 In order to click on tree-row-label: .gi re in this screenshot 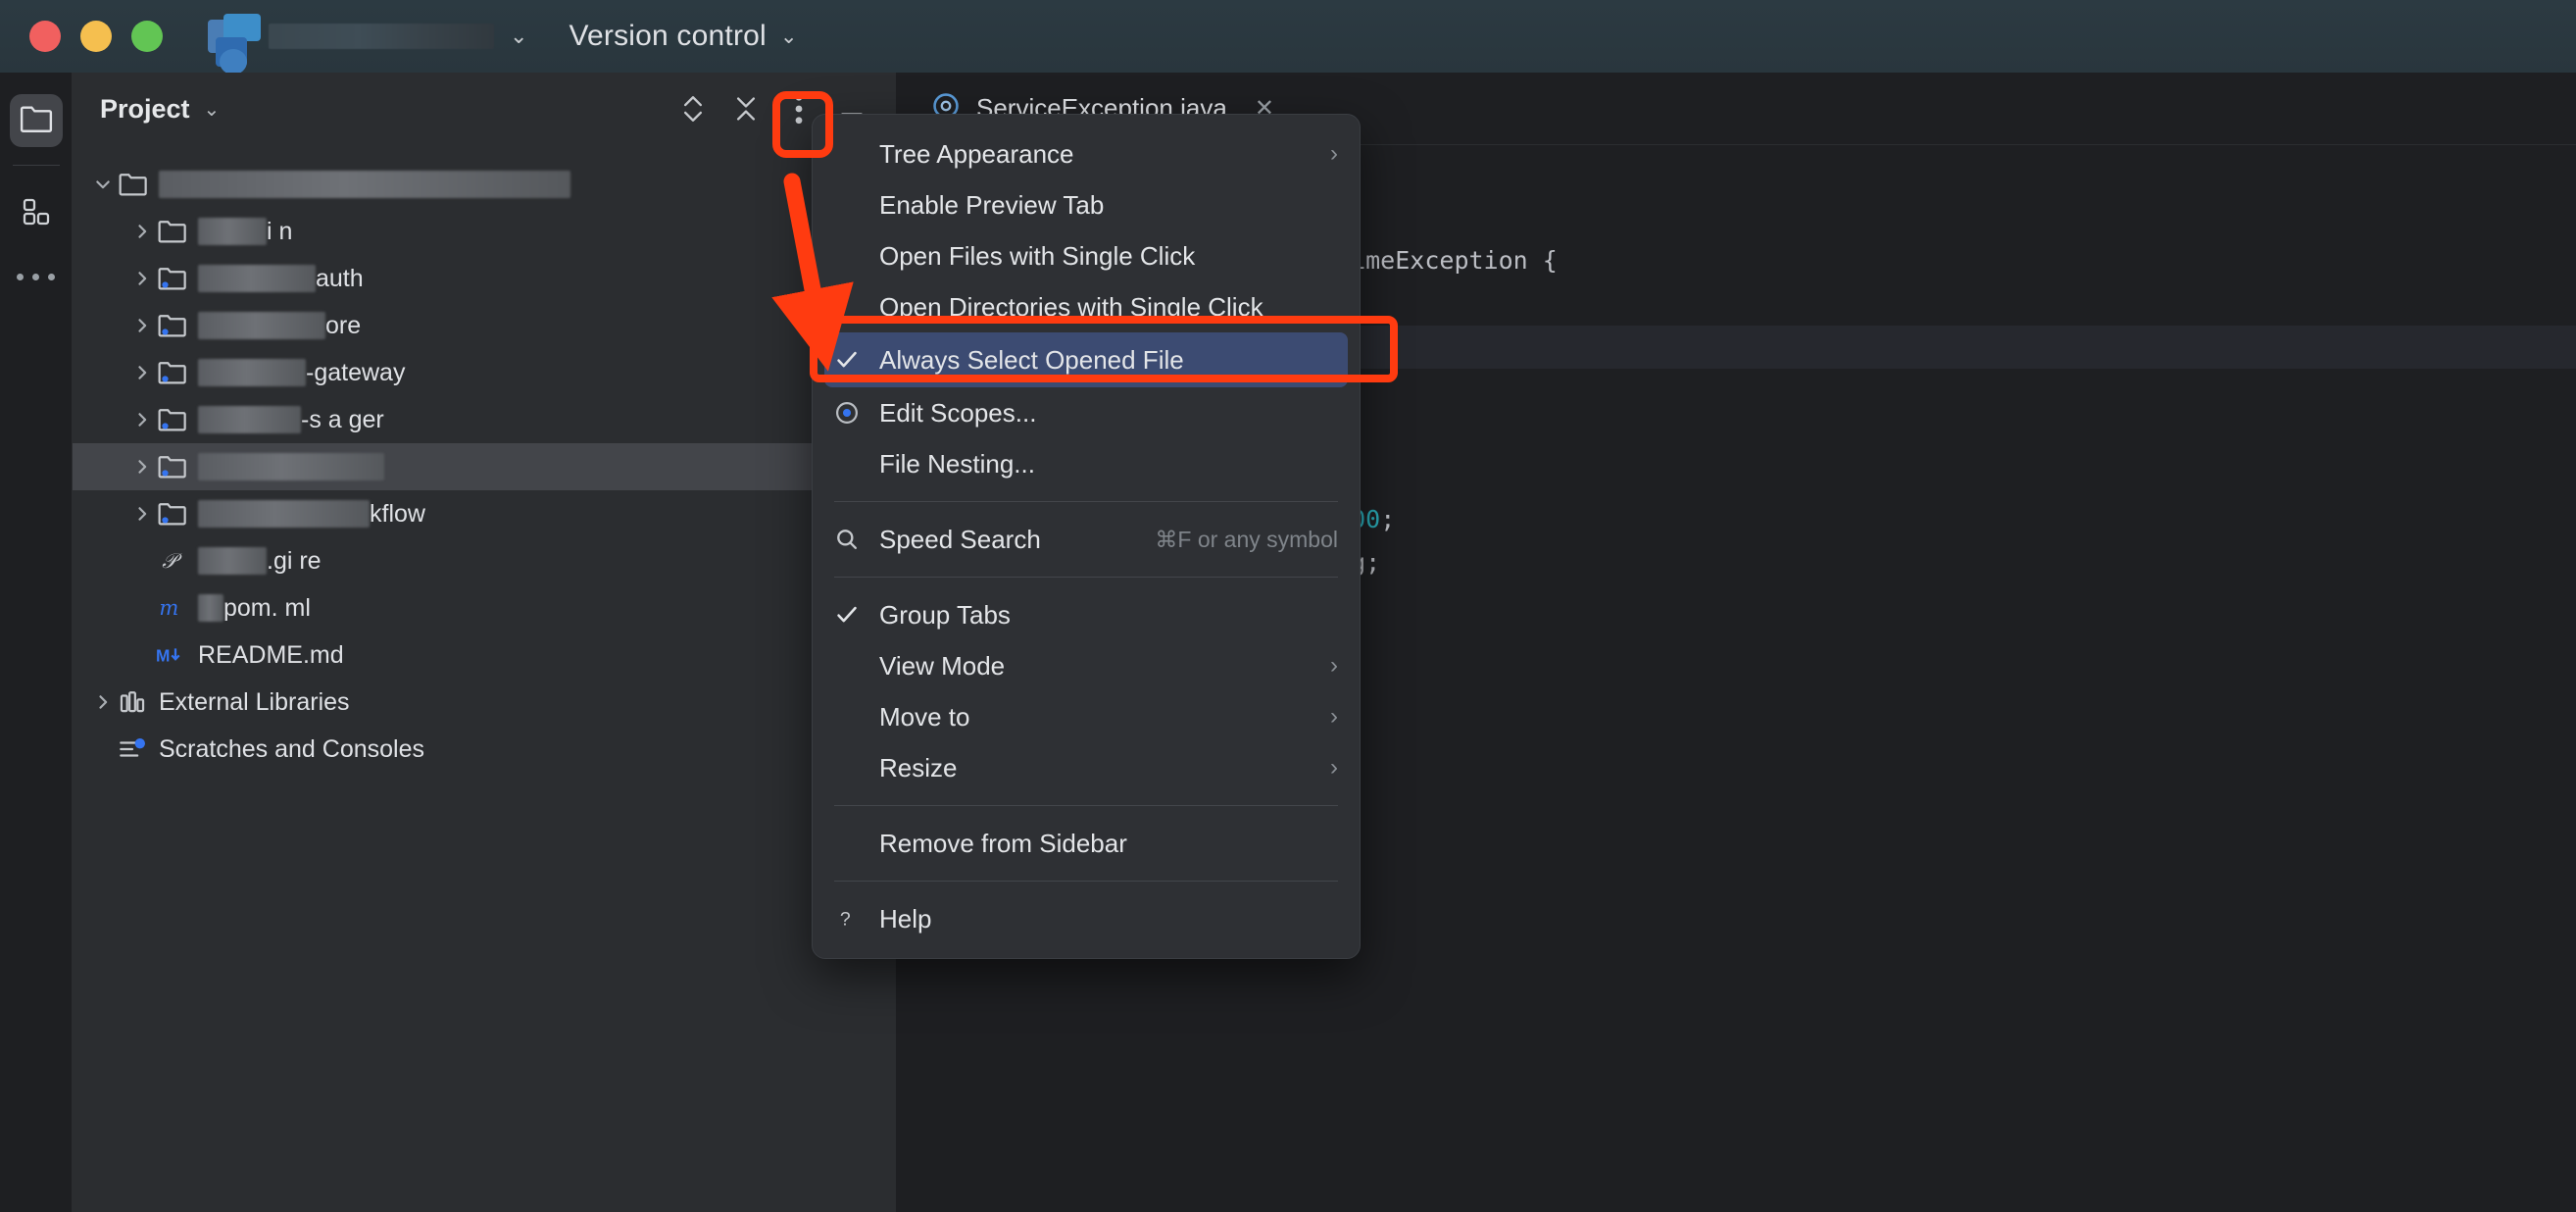, I will do `click(260, 561)`.